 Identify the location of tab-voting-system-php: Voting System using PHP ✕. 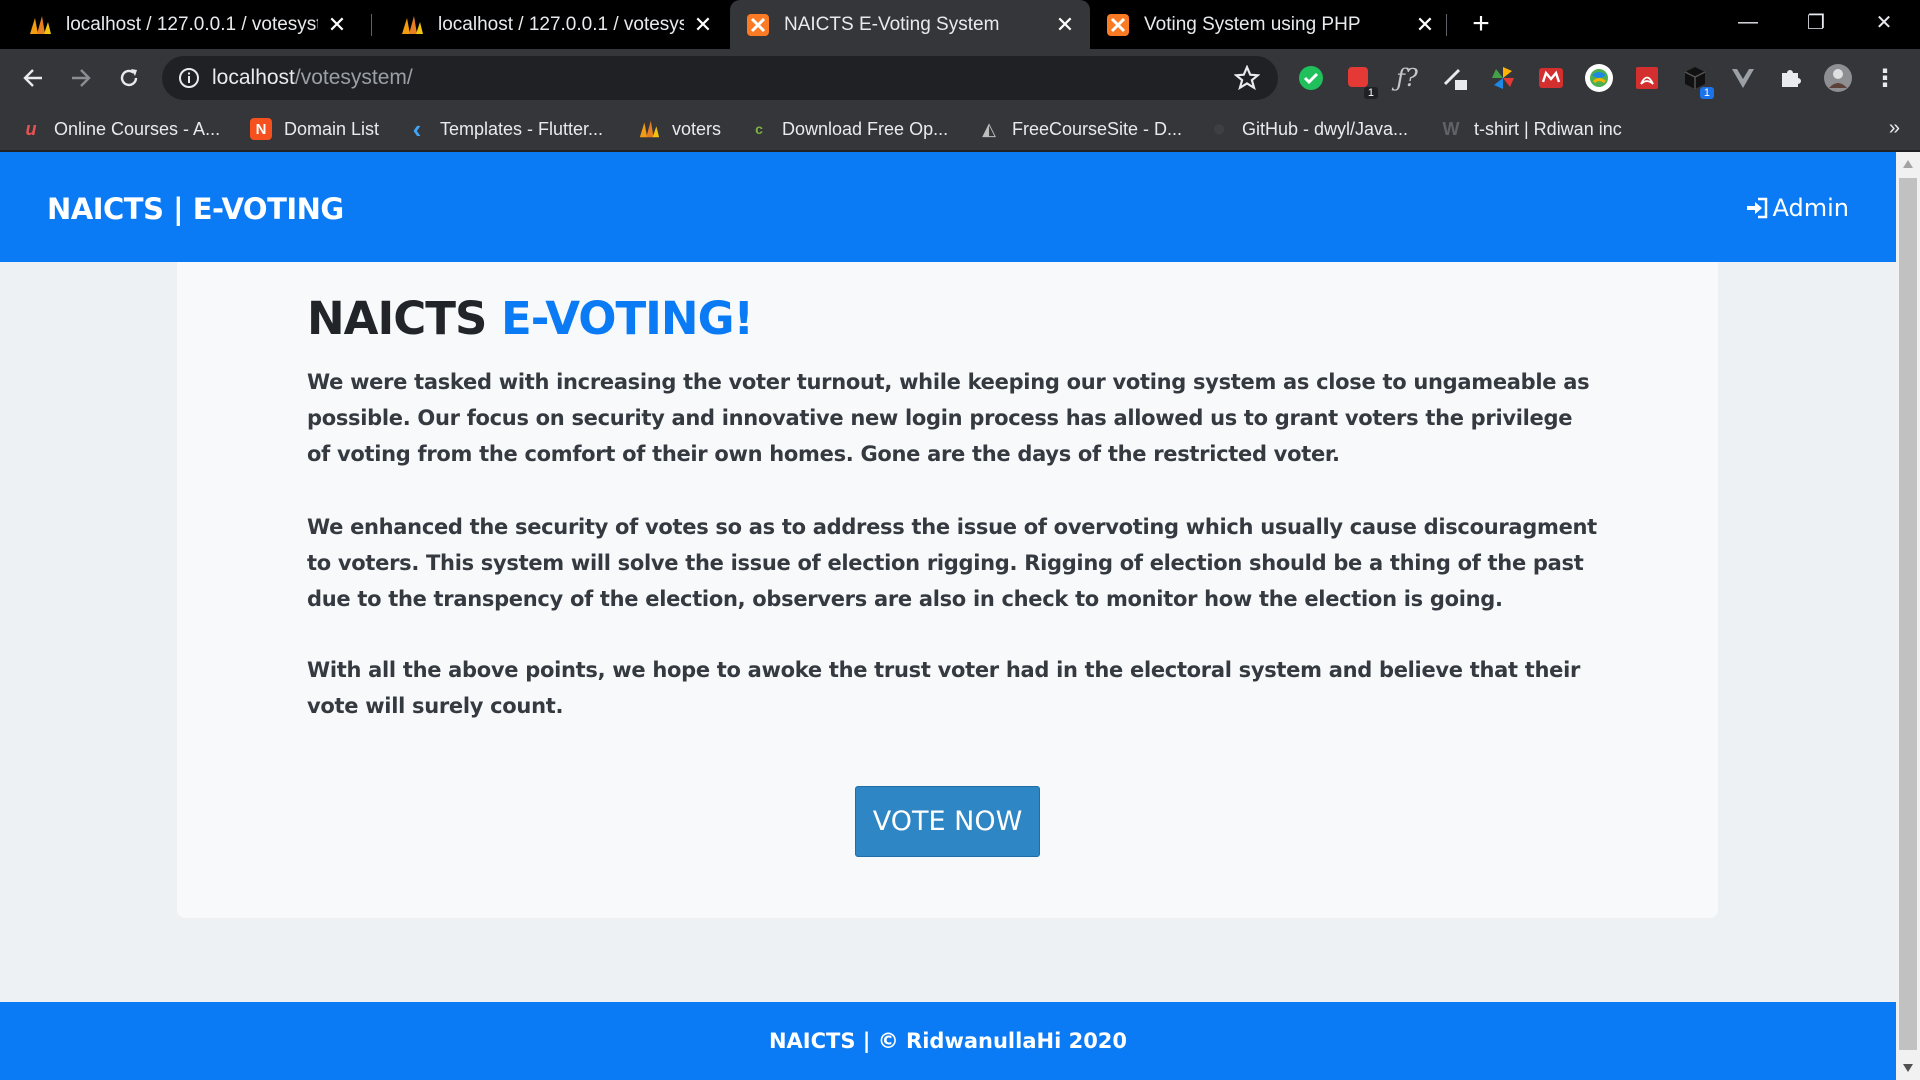
(1271, 24).